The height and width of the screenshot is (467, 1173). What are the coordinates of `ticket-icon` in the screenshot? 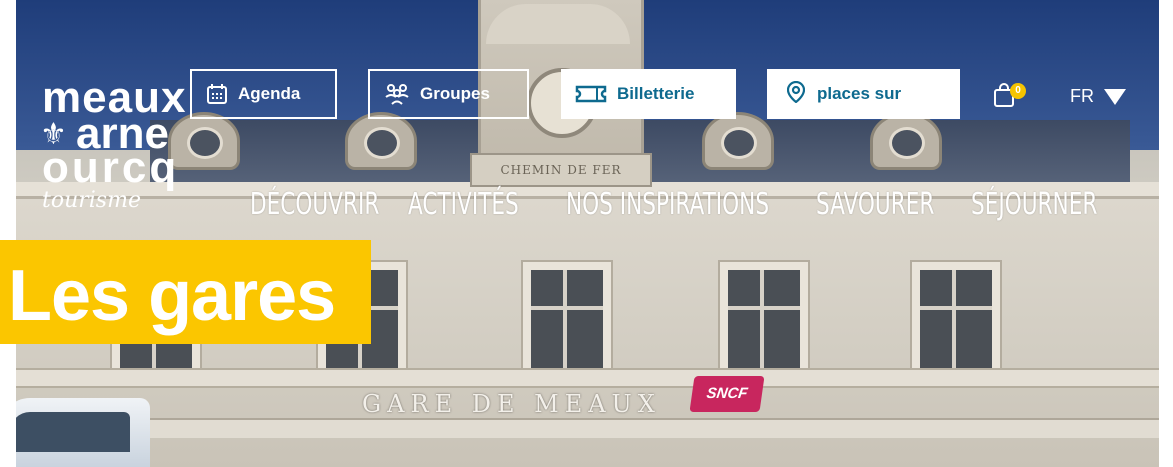 It's located at (591, 94).